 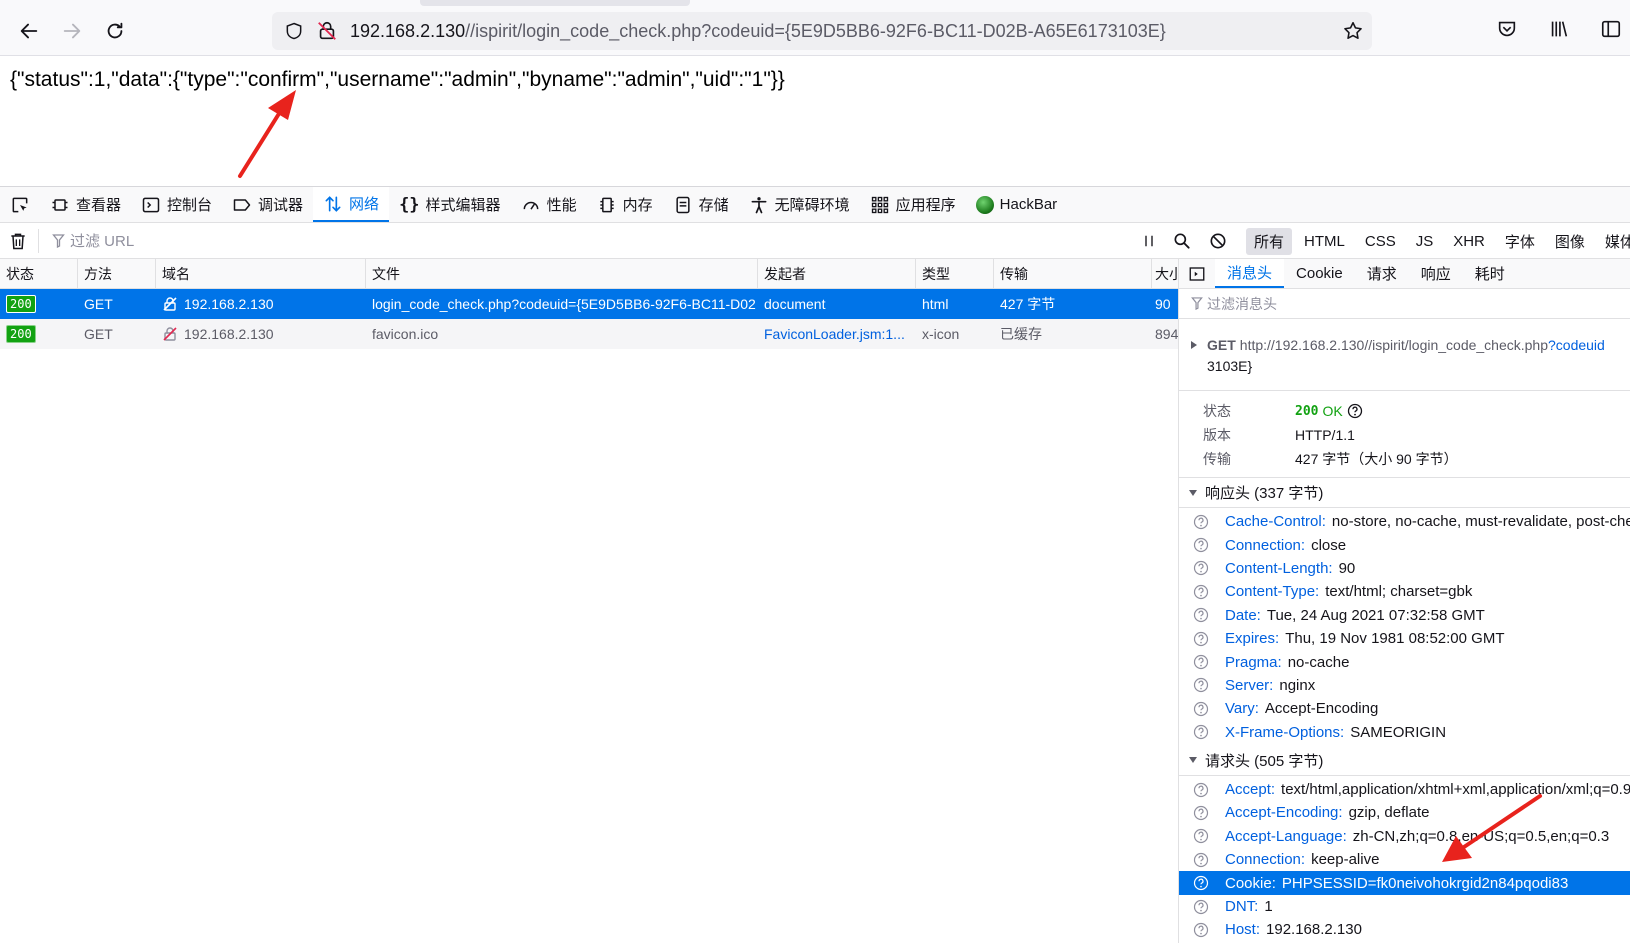 What do you see at coordinates (1324, 241) in the screenshot?
I see `type-filter-html: HTML` at bounding box center [1324, 241].